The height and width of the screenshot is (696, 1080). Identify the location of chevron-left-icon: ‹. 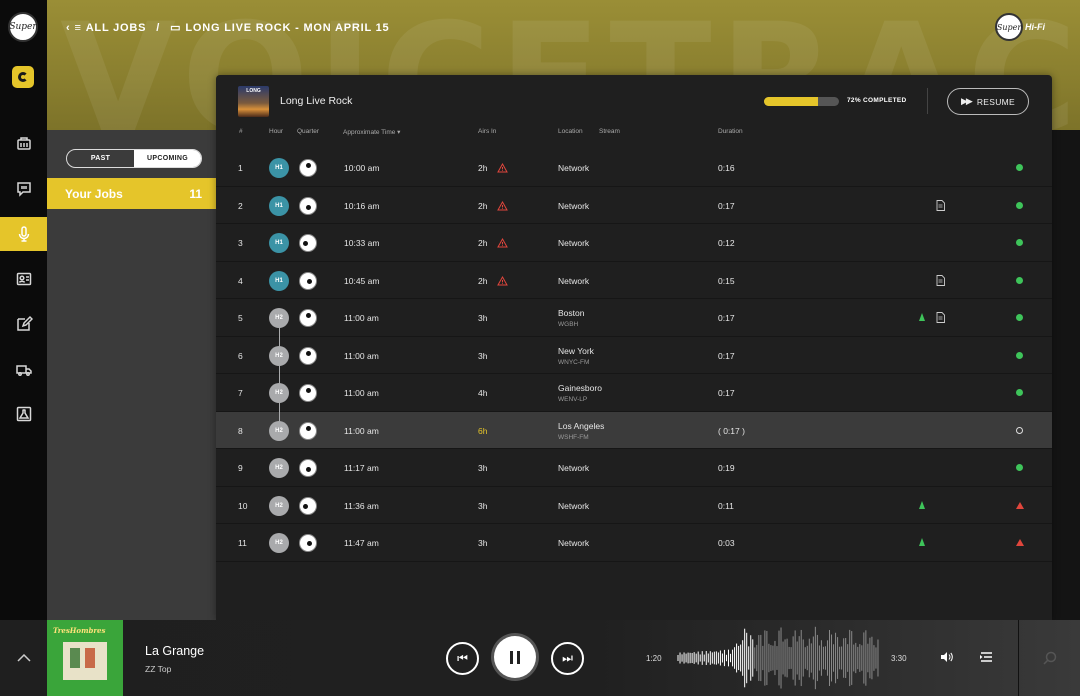
(68, 28).